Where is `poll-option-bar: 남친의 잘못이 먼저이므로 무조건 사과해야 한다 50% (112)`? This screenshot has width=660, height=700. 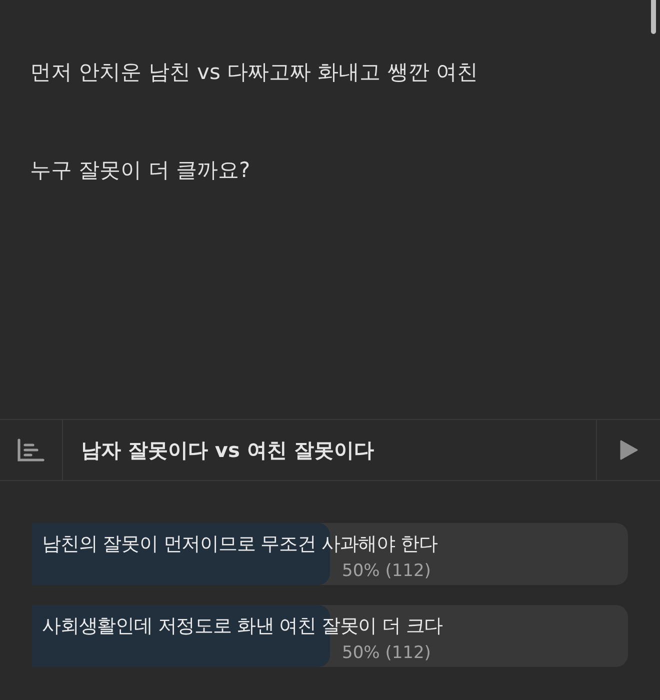
poll-option-bar: 남친의 잘못이 먼저이므로 무조건 사과해야 한다 50% (112) is located at coordinates (330, 554).